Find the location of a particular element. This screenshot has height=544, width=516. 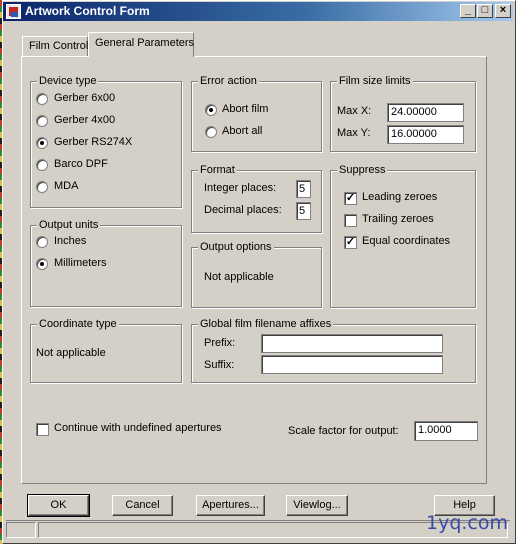

radio-label-gerber-4x00: Gerber 4x00 is located at coordinates (84, 120).